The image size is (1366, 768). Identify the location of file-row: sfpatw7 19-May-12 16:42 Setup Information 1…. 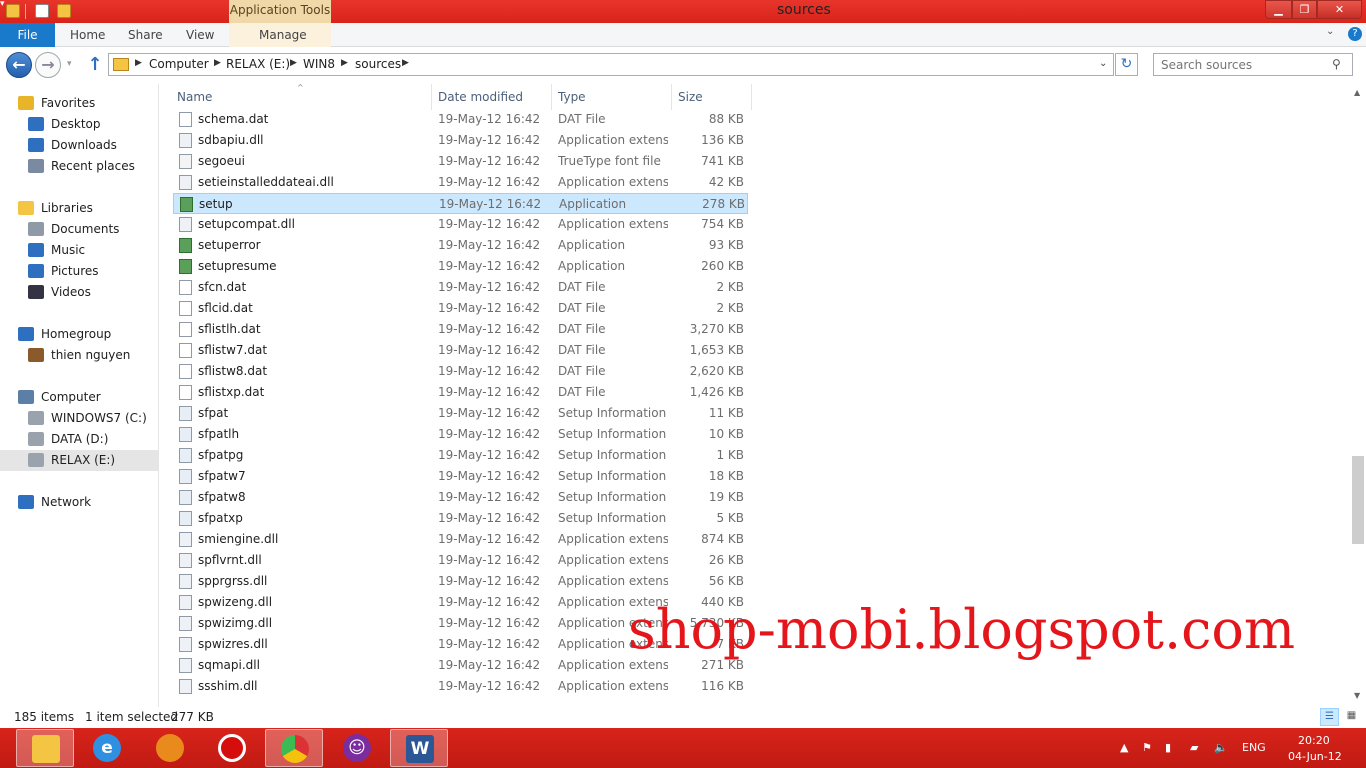
(460, 476).